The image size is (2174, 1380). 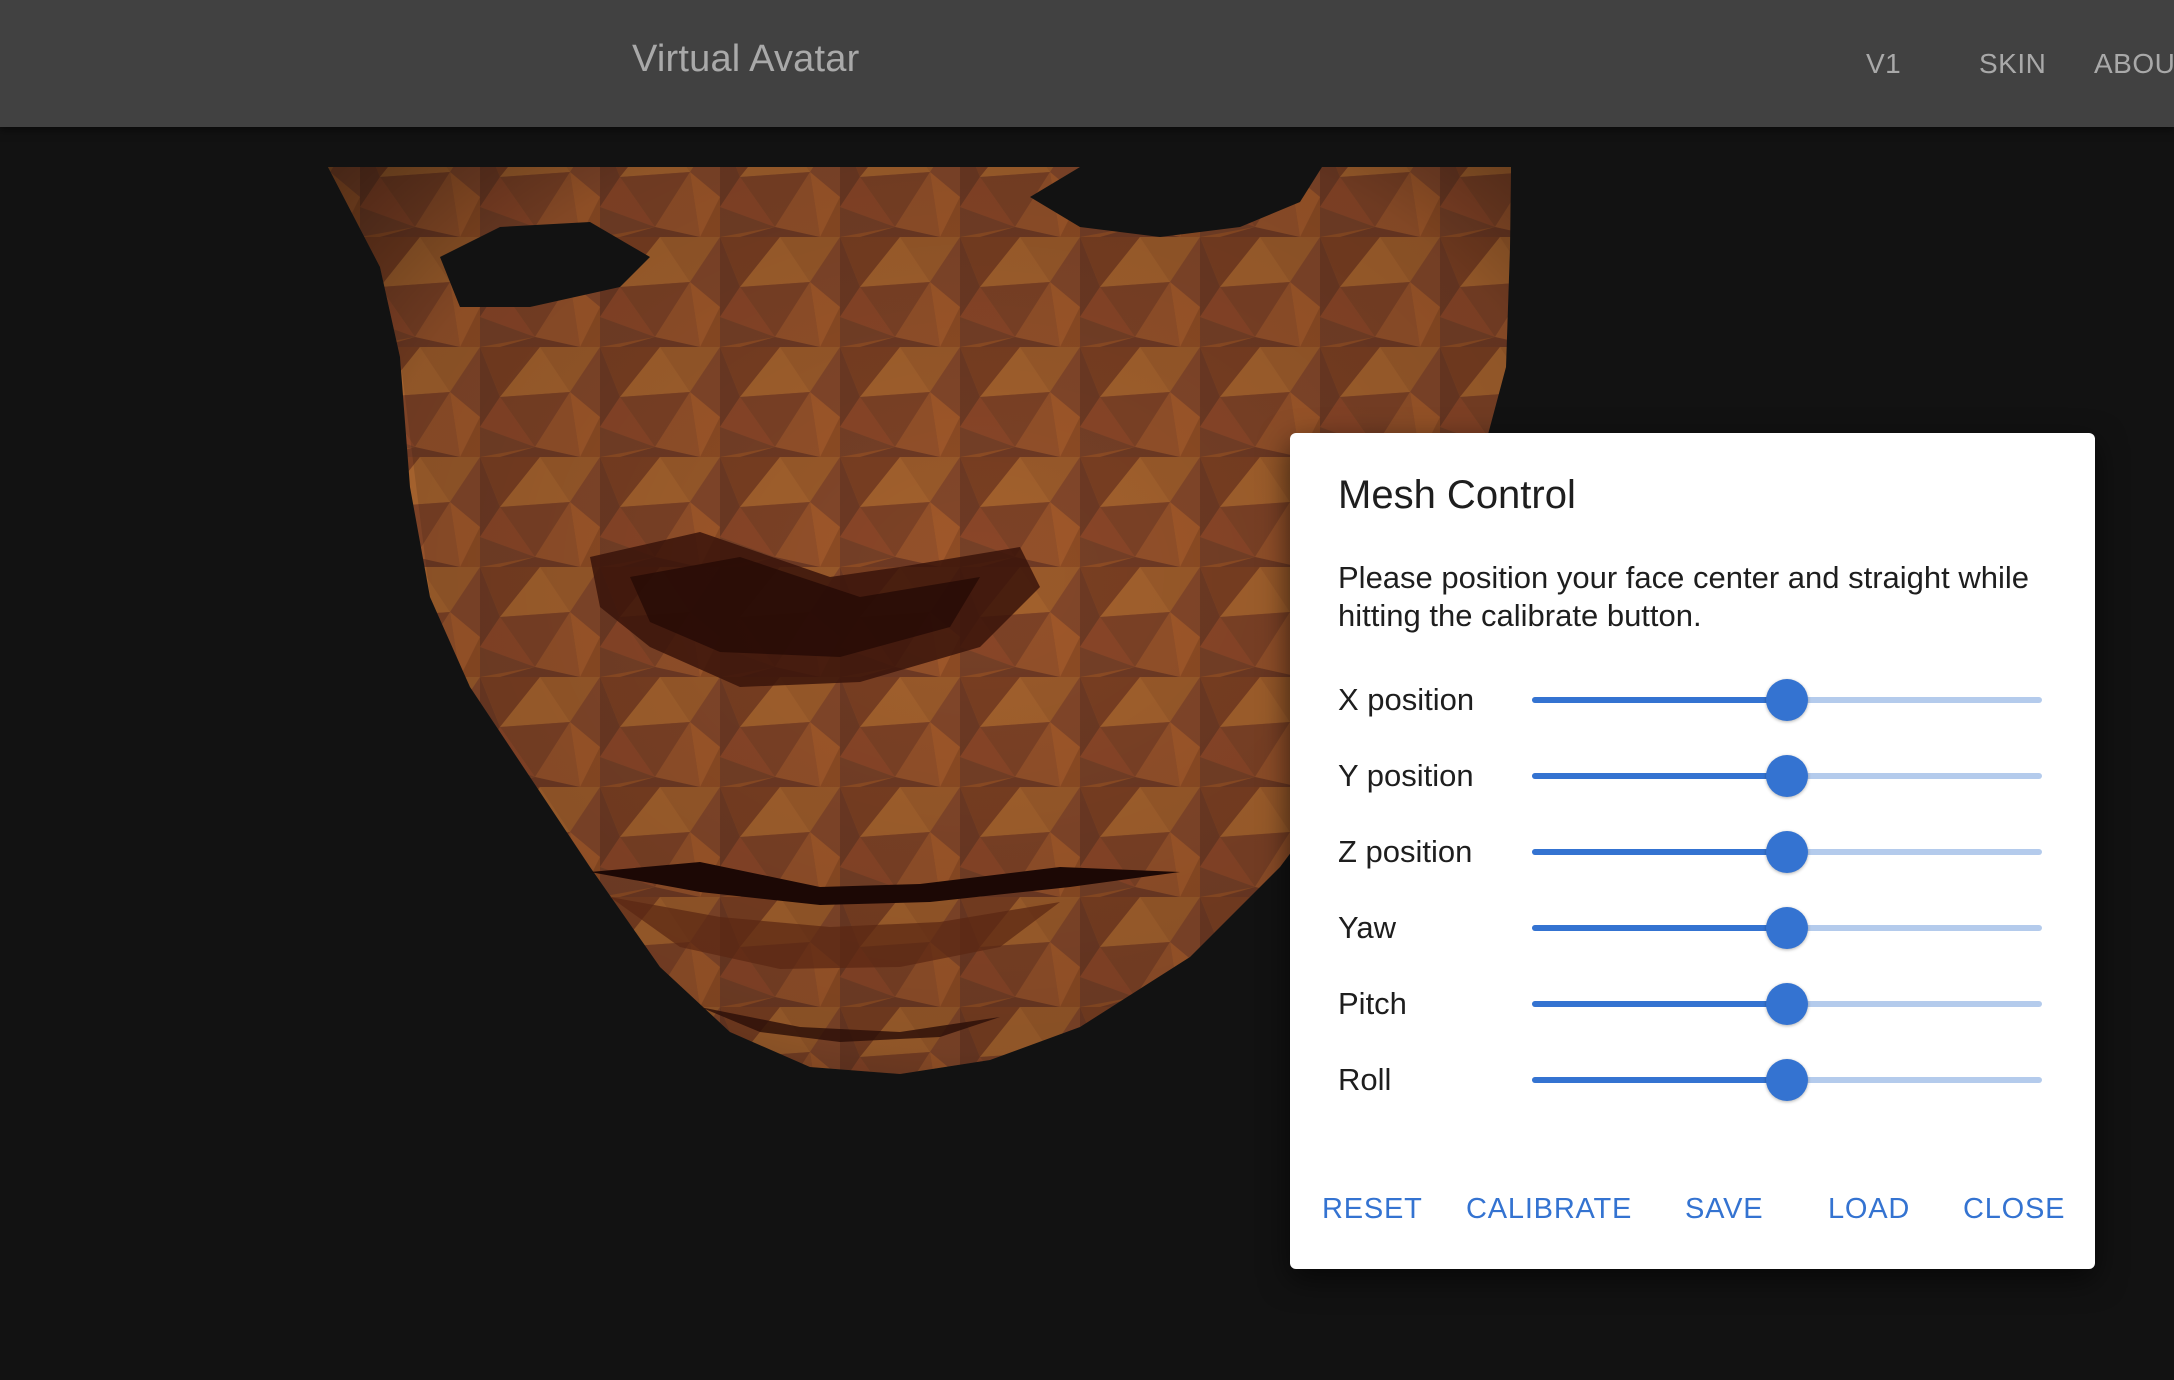 I want to click on app-title: Virtual Avatar, so click(x=746, y=59).